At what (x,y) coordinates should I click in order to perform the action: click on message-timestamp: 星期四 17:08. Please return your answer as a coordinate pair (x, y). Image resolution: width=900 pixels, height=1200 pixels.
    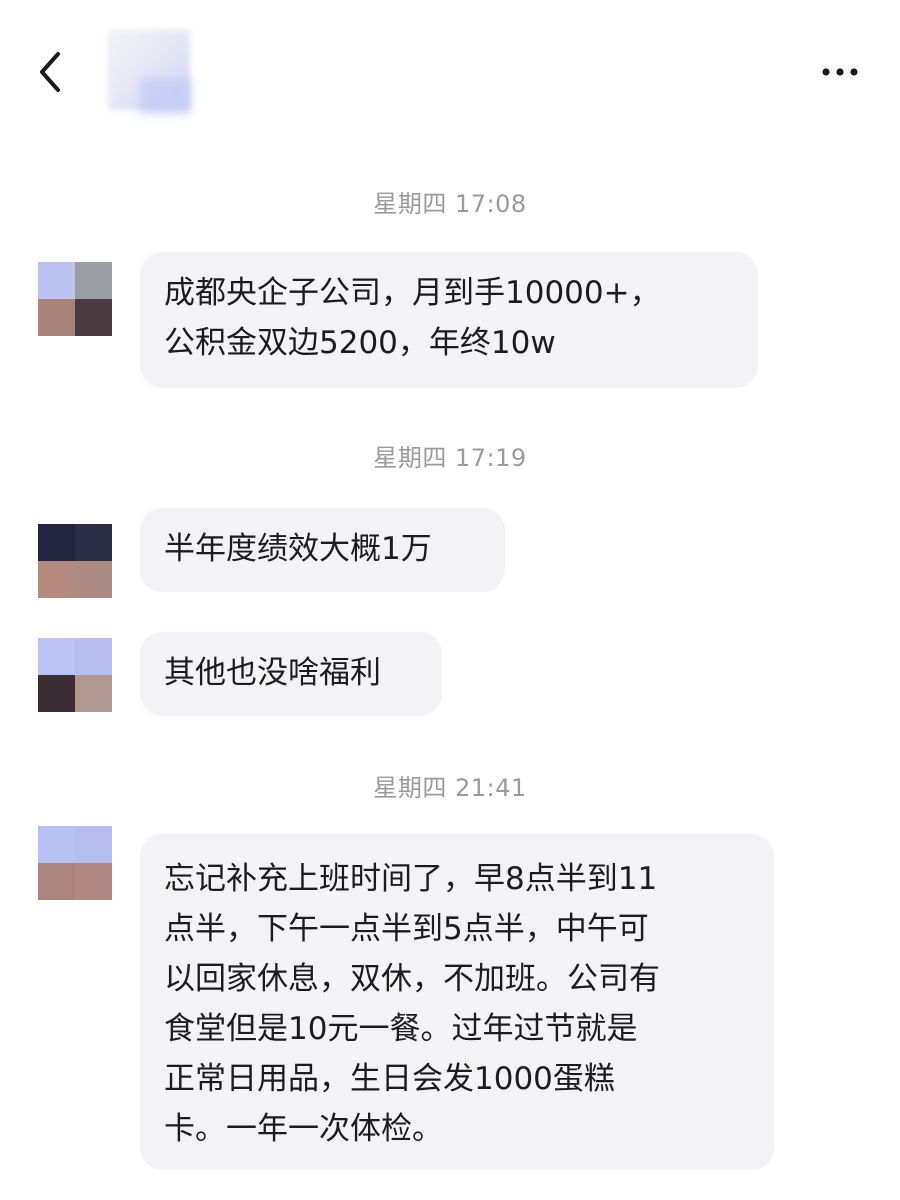
    Looking at the image, I should click on (450, 204).